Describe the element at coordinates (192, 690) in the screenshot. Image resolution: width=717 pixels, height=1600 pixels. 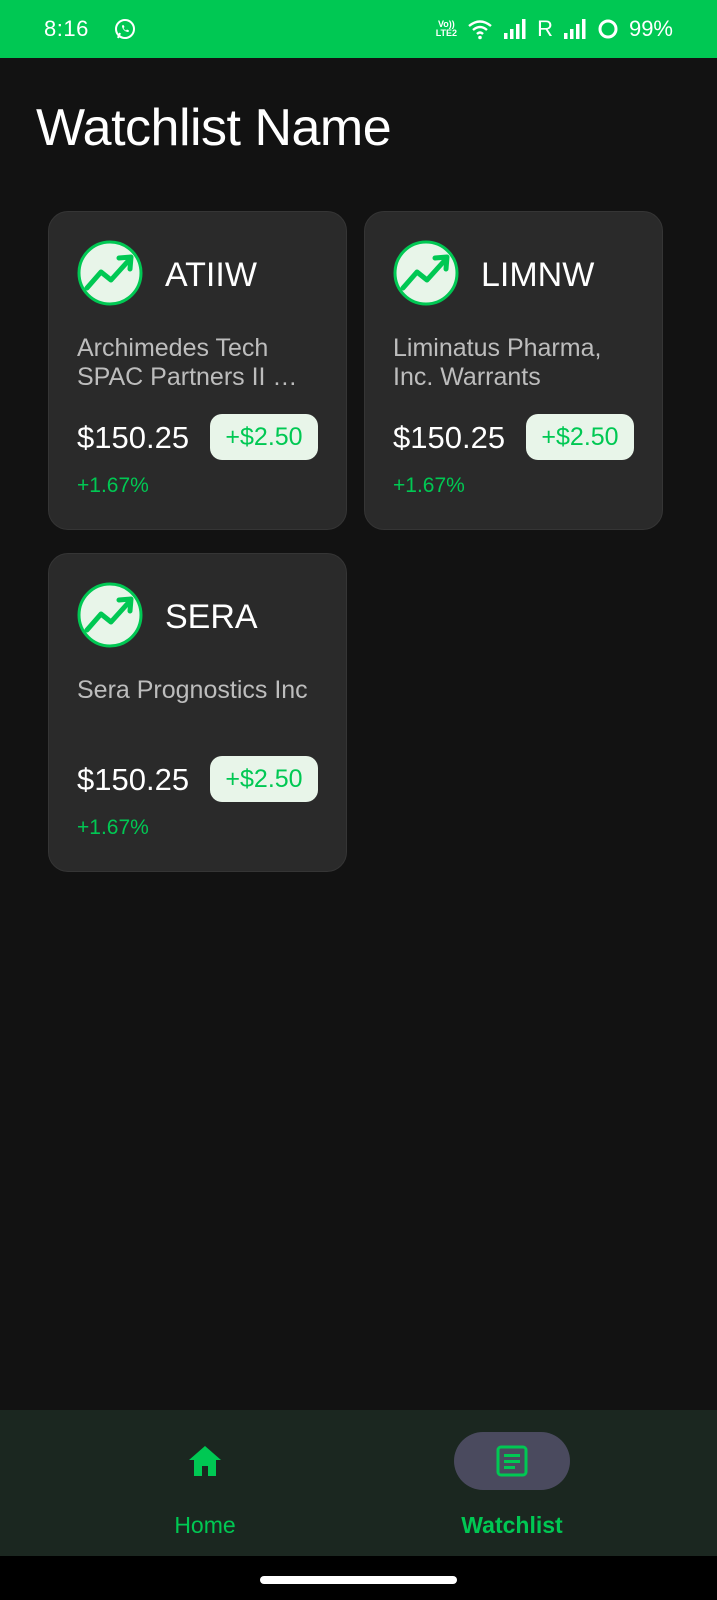
I see `company-name: Sera Prognostics Inc` at that location.